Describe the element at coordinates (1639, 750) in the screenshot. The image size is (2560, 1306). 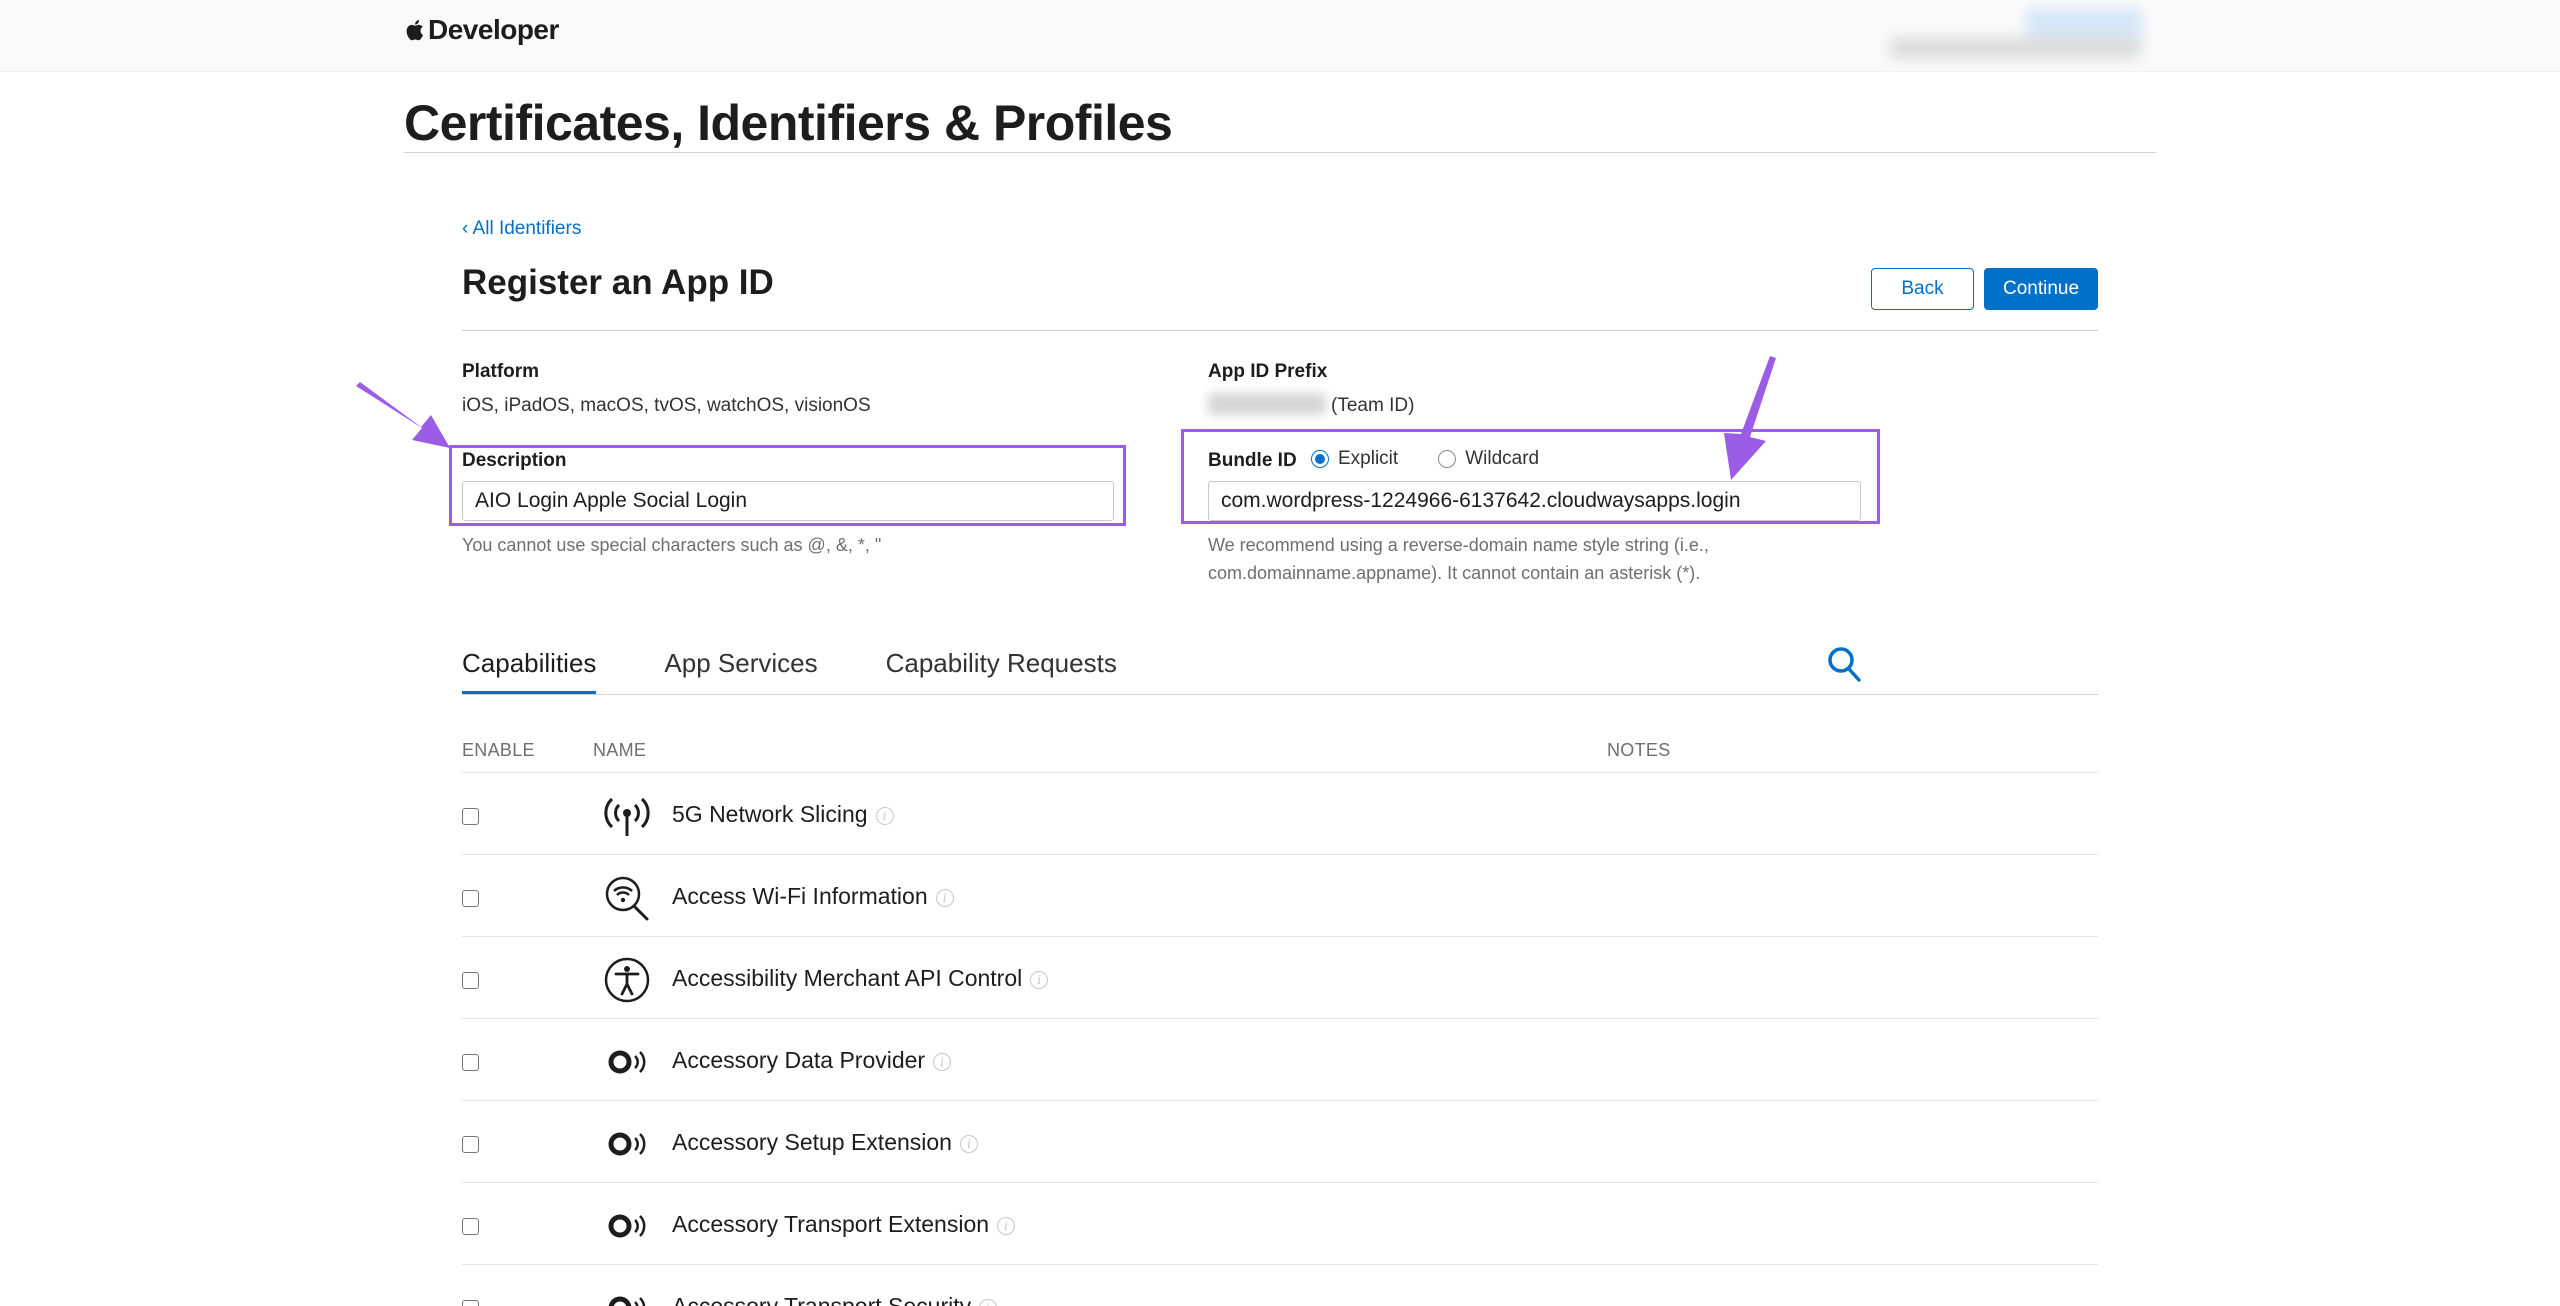
I see `column-notes: NOTES` at that location.